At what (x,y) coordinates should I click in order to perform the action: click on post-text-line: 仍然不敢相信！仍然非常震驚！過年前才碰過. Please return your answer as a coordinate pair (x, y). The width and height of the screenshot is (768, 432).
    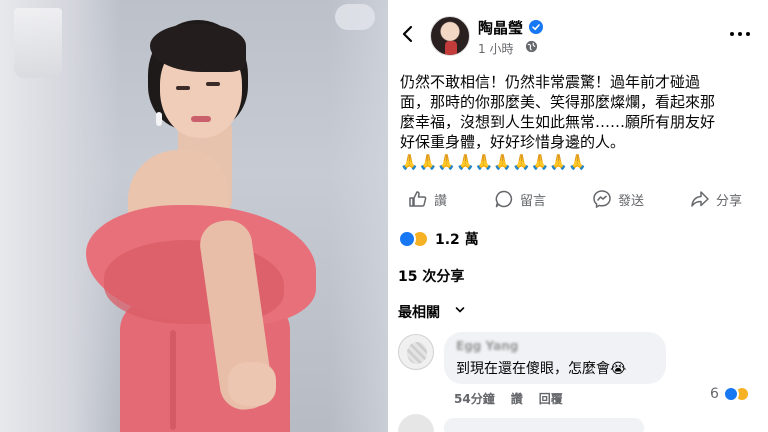
    Looking at the image, I should click on (550, 82).